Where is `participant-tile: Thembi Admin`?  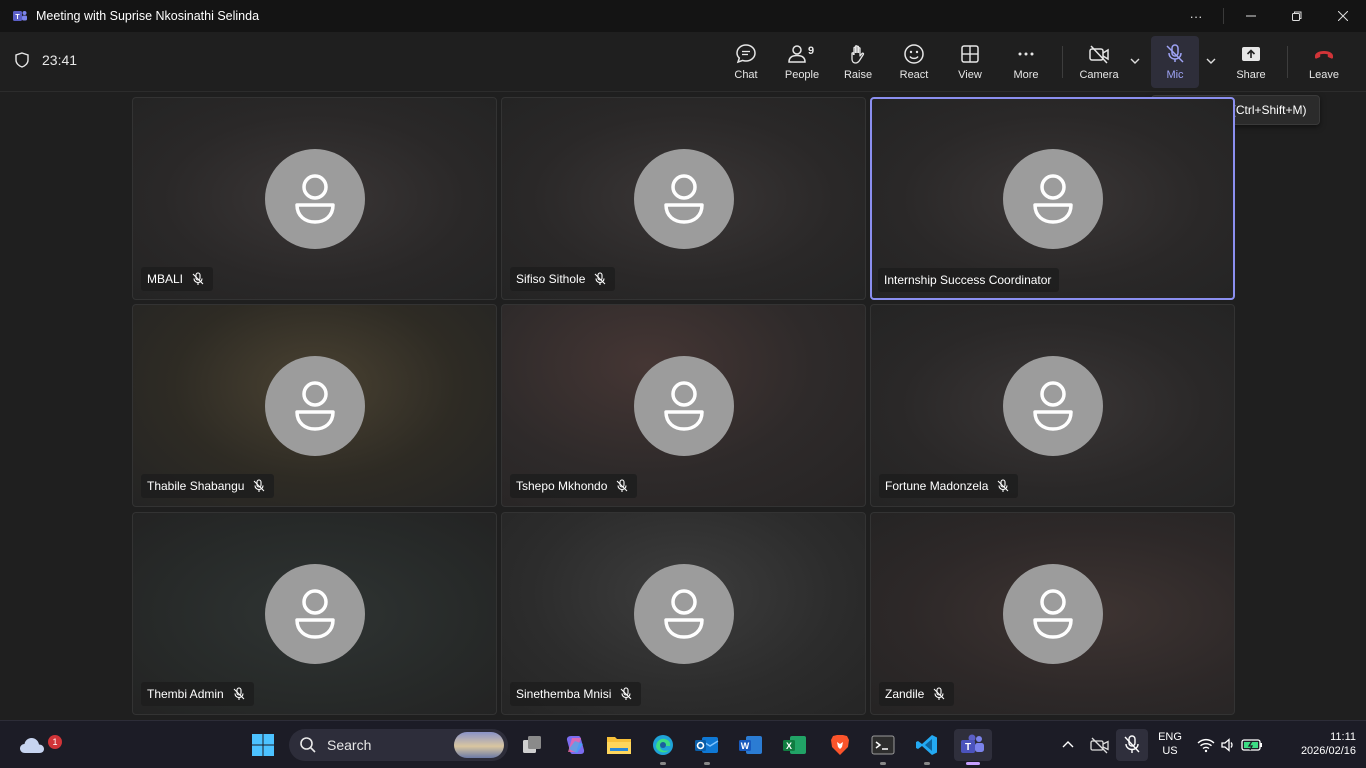 participant-tile: Thembi Admin is located at coordinates (314, 613).